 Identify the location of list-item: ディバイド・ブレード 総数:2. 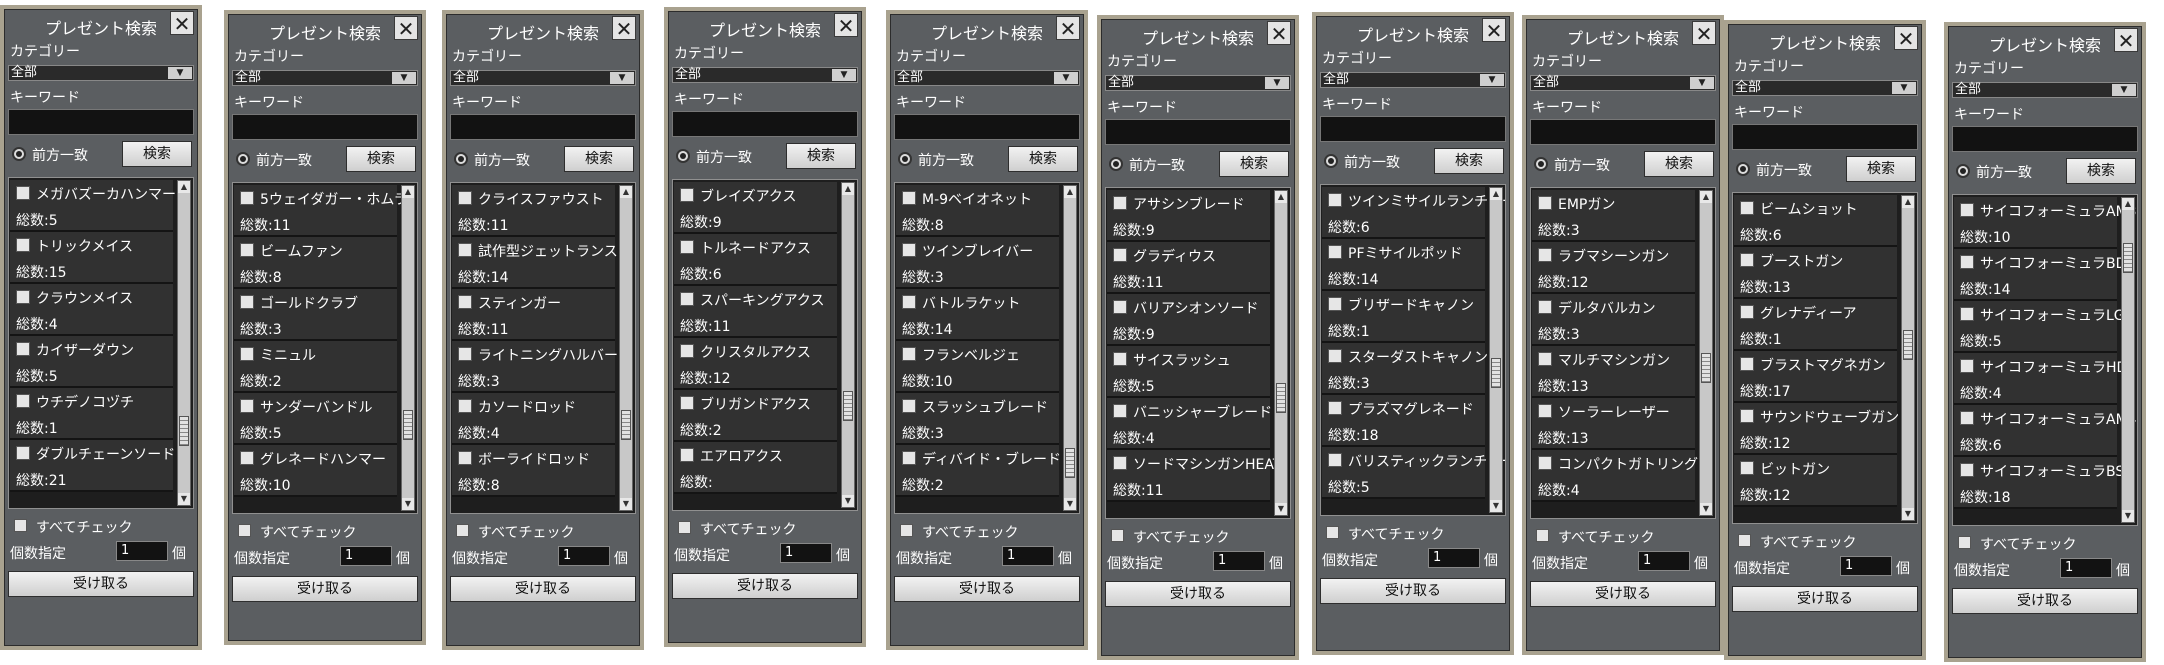
(978, 471).